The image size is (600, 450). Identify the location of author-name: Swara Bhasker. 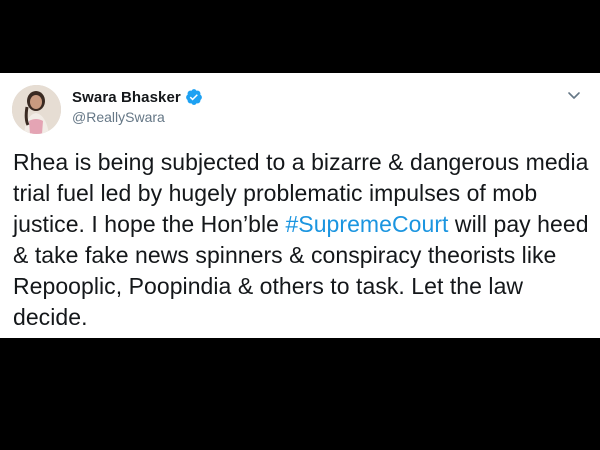
(126, 97).